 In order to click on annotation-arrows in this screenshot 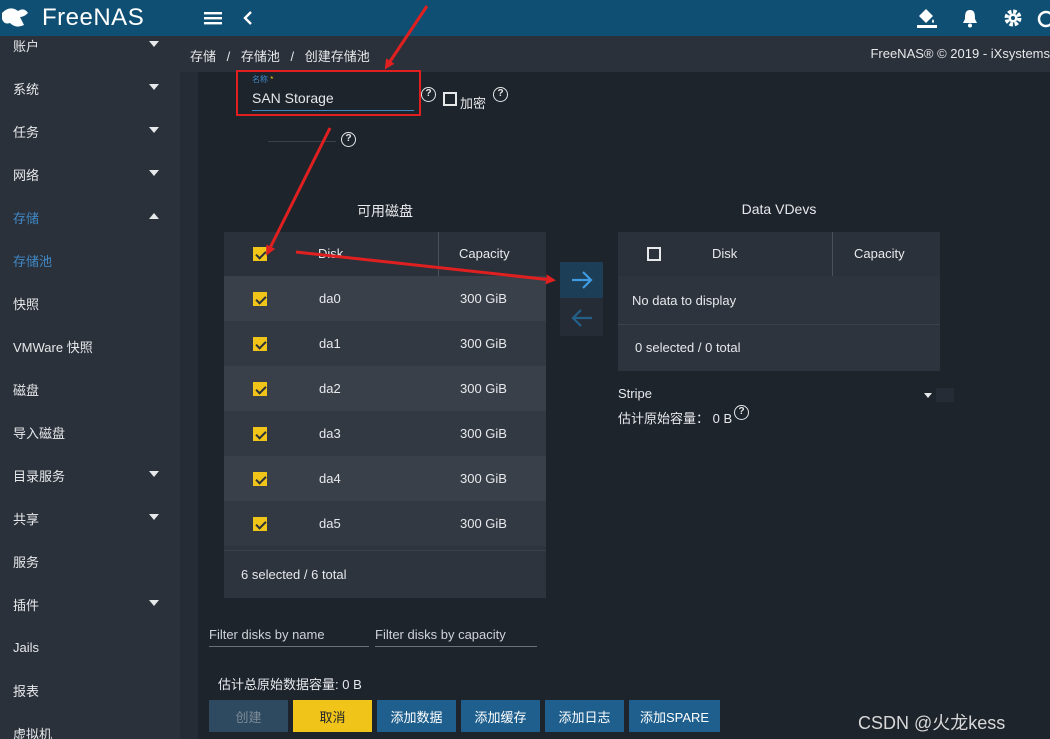, I will do `click(411, 145)`.